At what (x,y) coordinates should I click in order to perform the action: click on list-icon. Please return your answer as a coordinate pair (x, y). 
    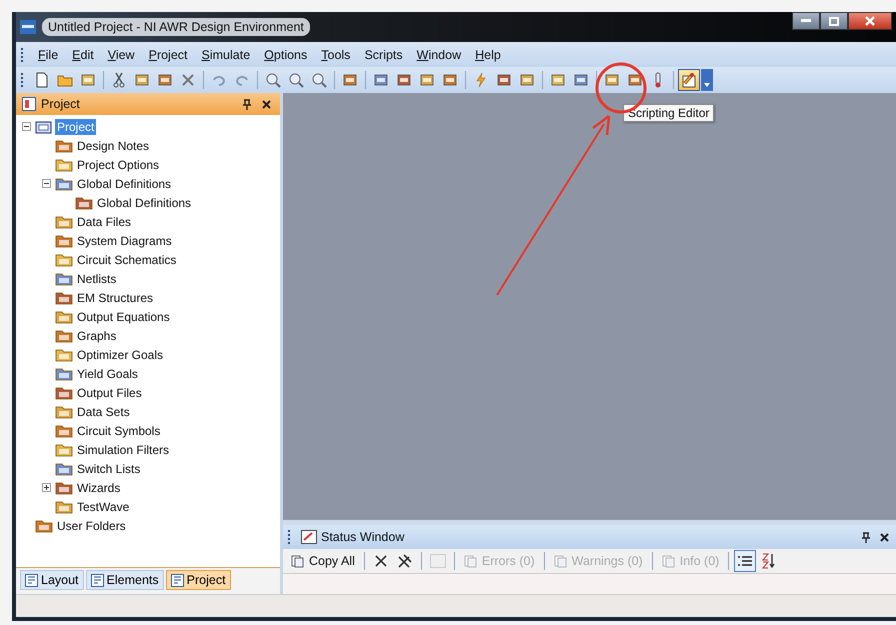
    Looking at the image, I should click on (745, 561).